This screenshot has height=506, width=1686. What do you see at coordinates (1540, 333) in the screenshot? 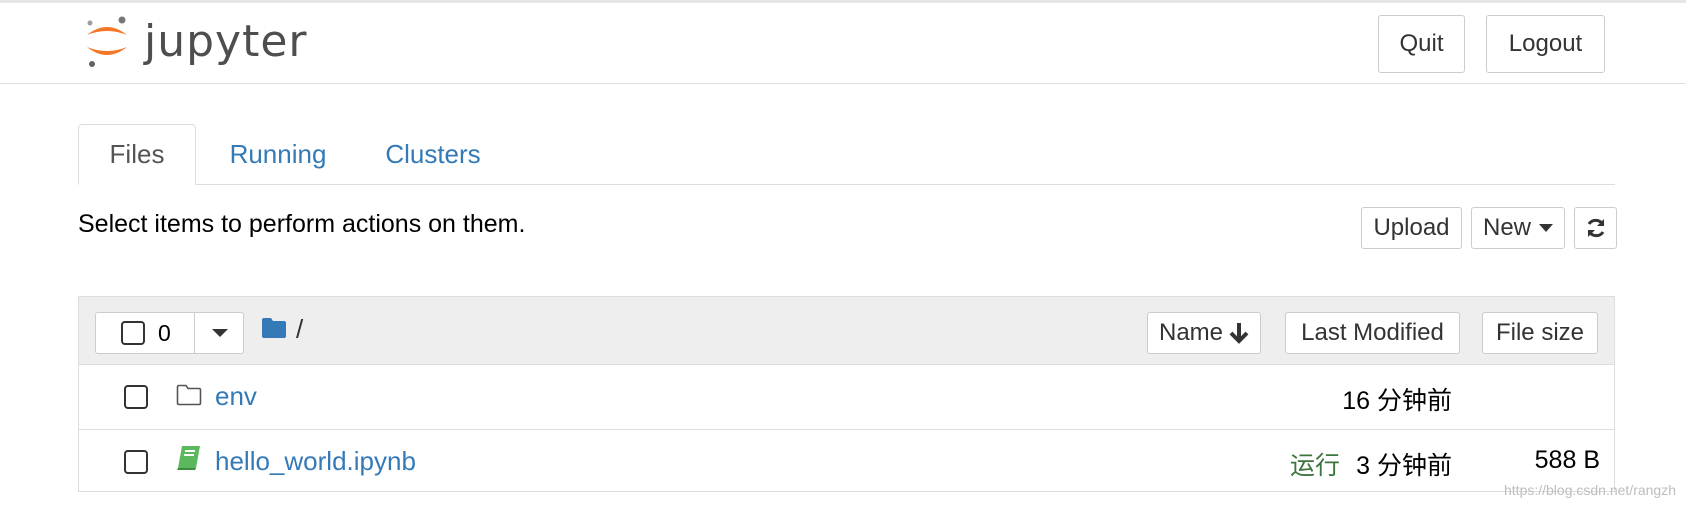
I see `sort-file-size-button: File size` at bounding box center [1540, 333].